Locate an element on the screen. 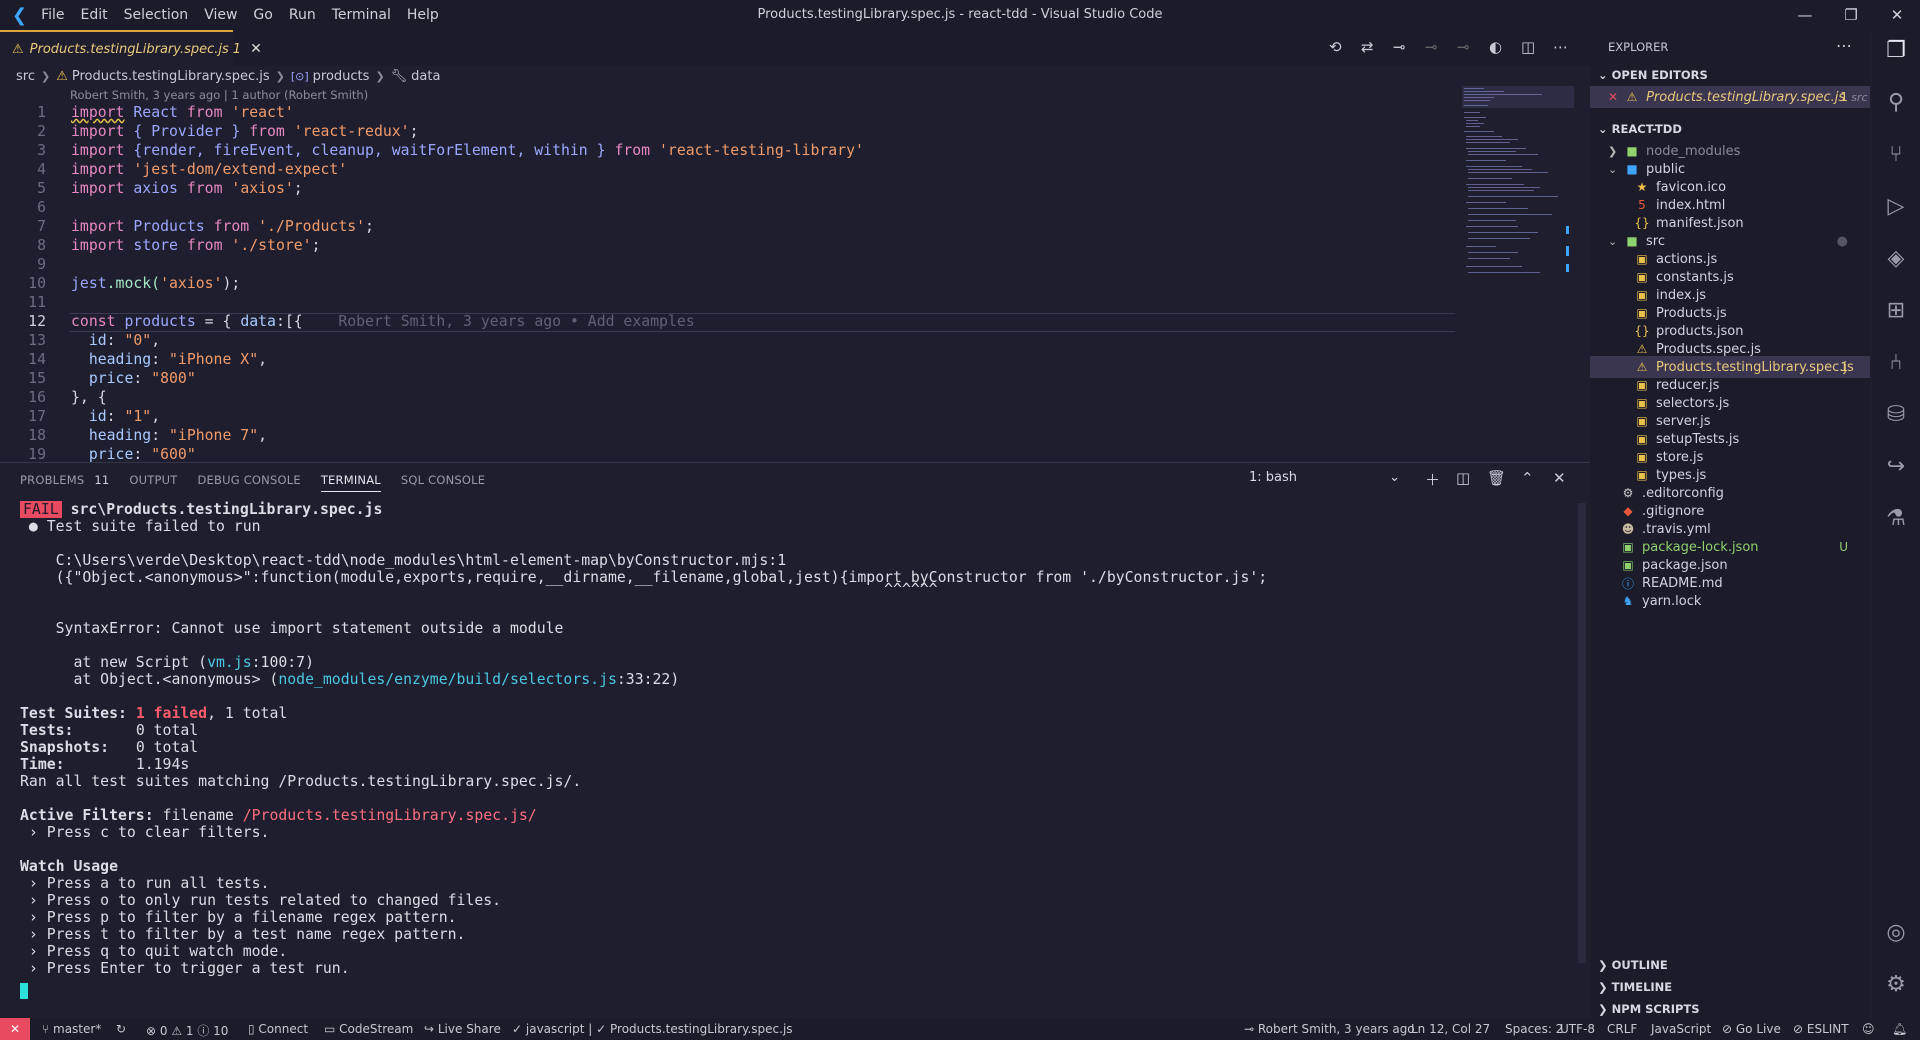  stack-link: vm.js is located at coordinates (229, 662).